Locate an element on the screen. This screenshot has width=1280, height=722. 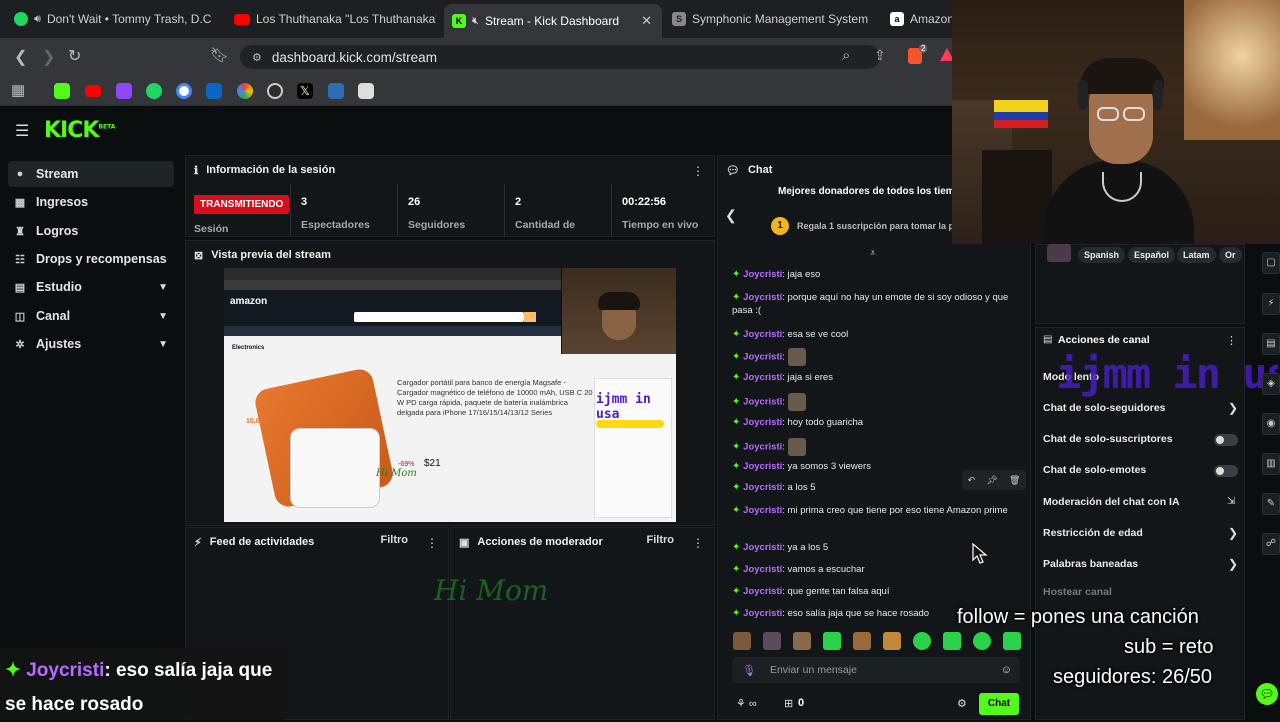
chevron-left-icon: ❮ is located at coordinates (731, 215).